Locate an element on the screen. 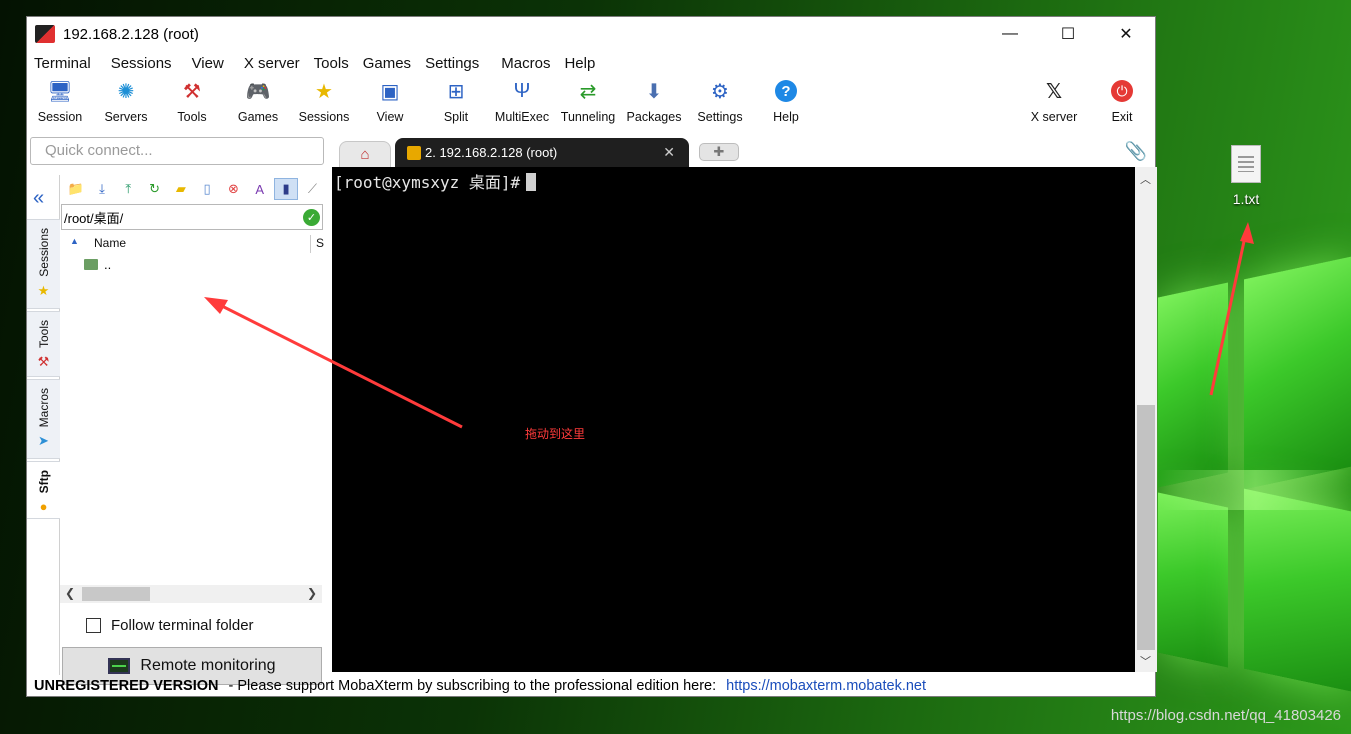  arrow-from-file is located at coordinates (1228, 313).